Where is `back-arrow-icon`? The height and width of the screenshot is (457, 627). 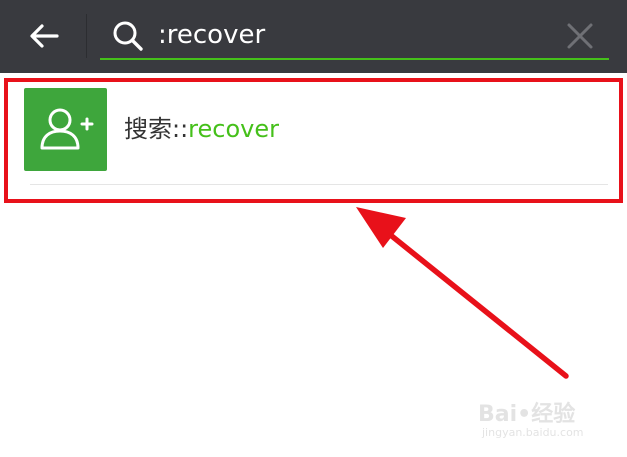 back-arrow-icon is located at coordinates (44, 36).